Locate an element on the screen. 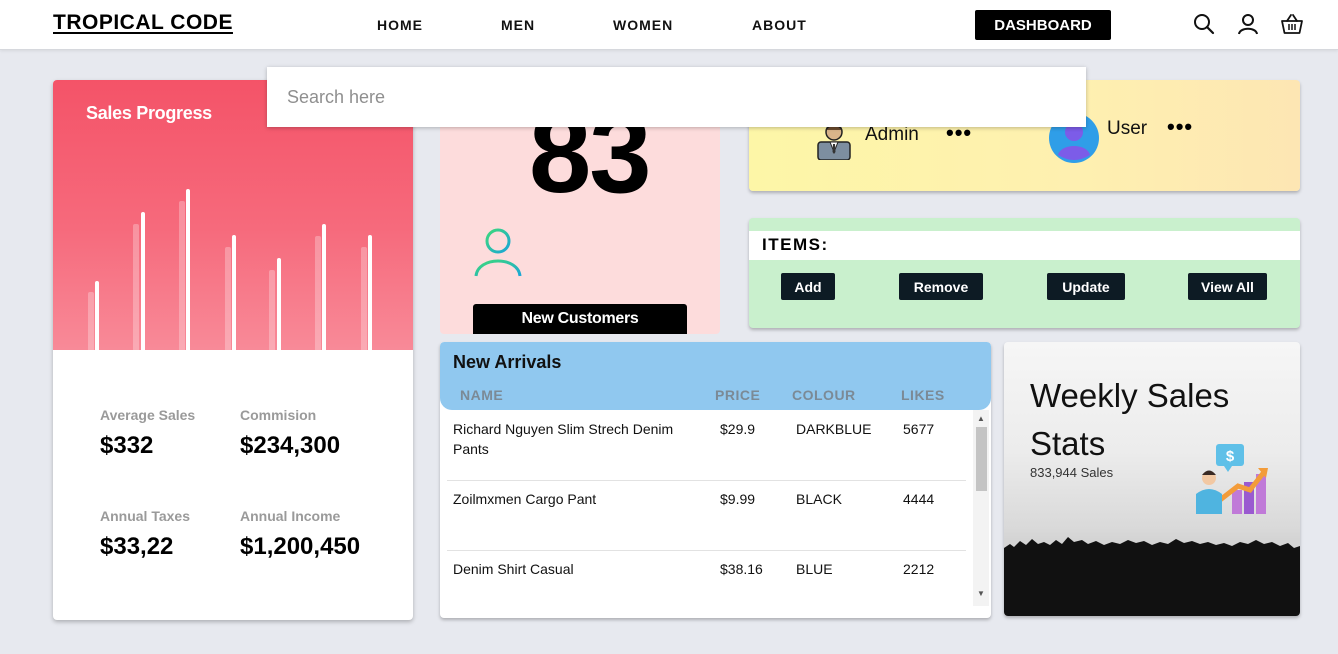  dashboard-button: DASHBOARD is located at coordinates (1043, 25).